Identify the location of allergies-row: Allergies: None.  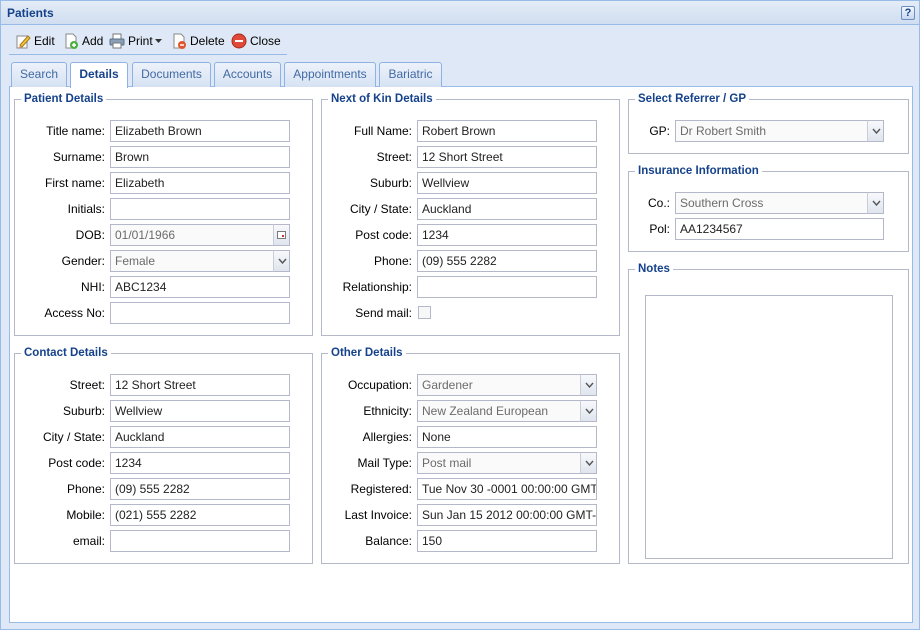
(471, 437).